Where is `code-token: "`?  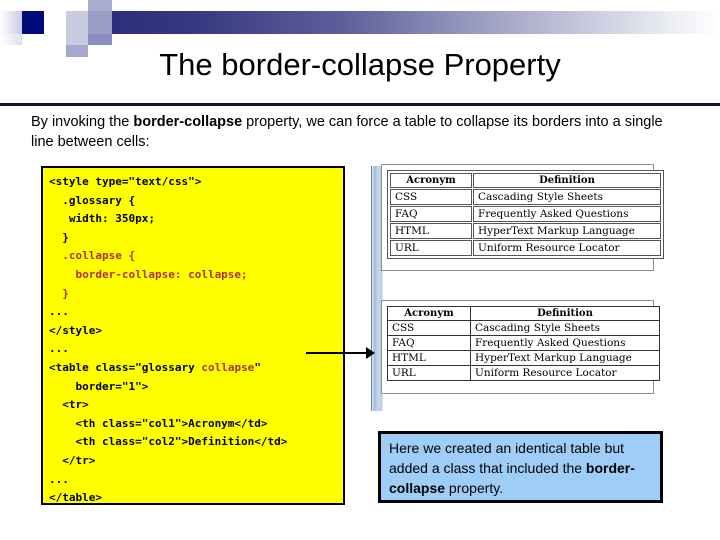
code-token: " is located at coordinates (257, 367).